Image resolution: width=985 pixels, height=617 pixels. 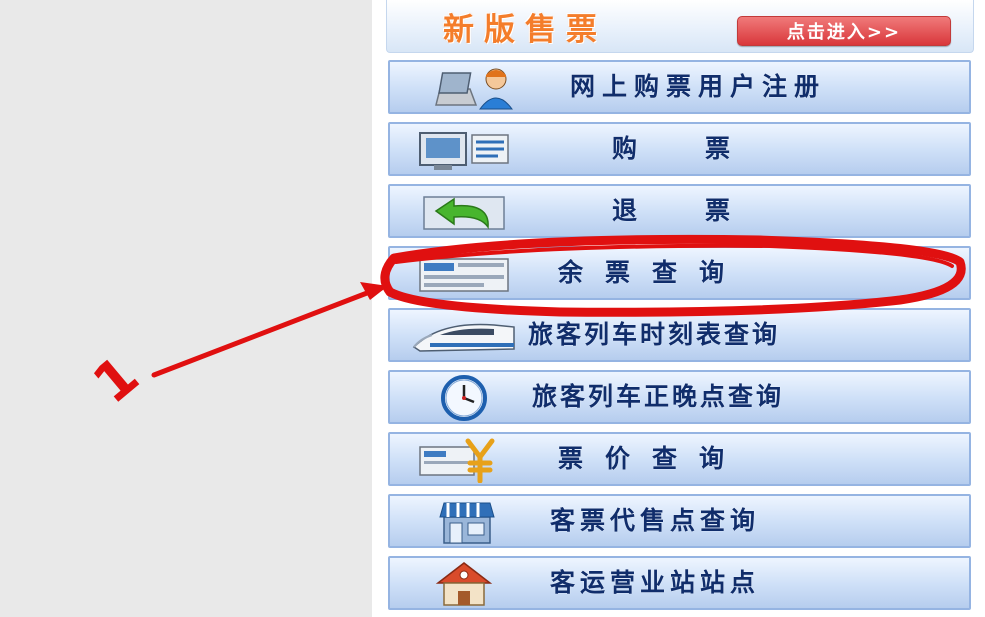 I want to click on menu-item-remaining-ticket-query: 余票查询, so click(x=679, y=273).